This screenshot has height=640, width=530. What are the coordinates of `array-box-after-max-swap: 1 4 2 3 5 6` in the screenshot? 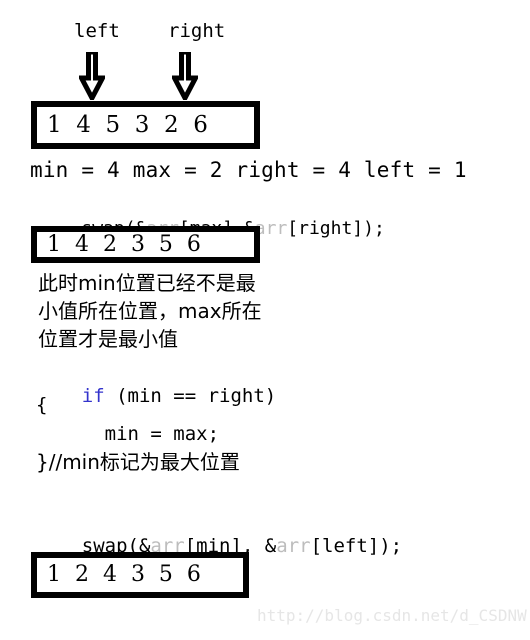 It's located at (145, 244).